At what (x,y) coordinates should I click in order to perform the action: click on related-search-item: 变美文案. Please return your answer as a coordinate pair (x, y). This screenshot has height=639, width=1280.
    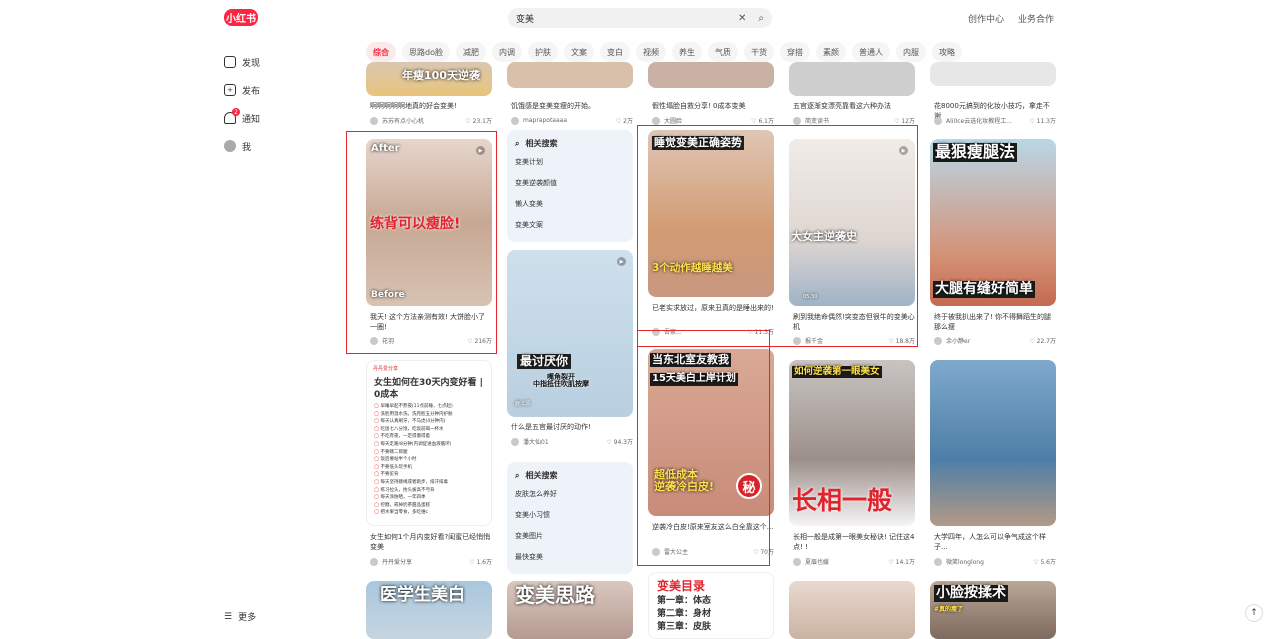
    Looking at the image, I should click on (570, 225).